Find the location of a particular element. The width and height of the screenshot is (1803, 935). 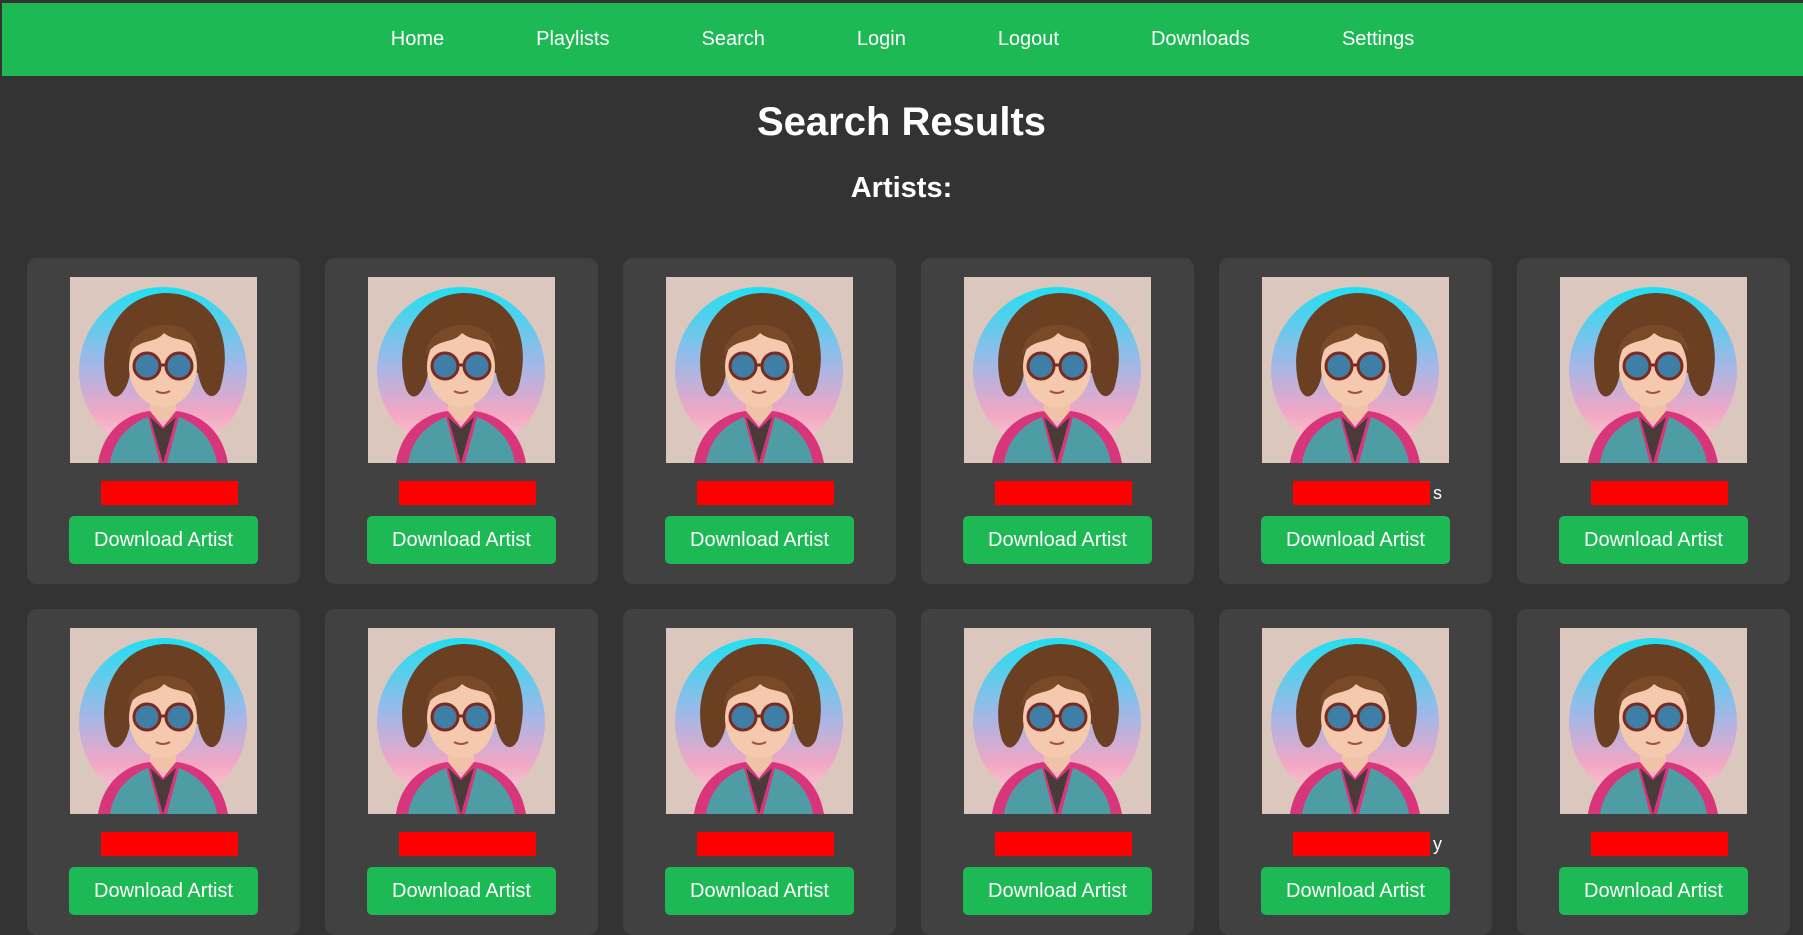

artist-name-visible-part: y is located at coordinates (1437, 844).